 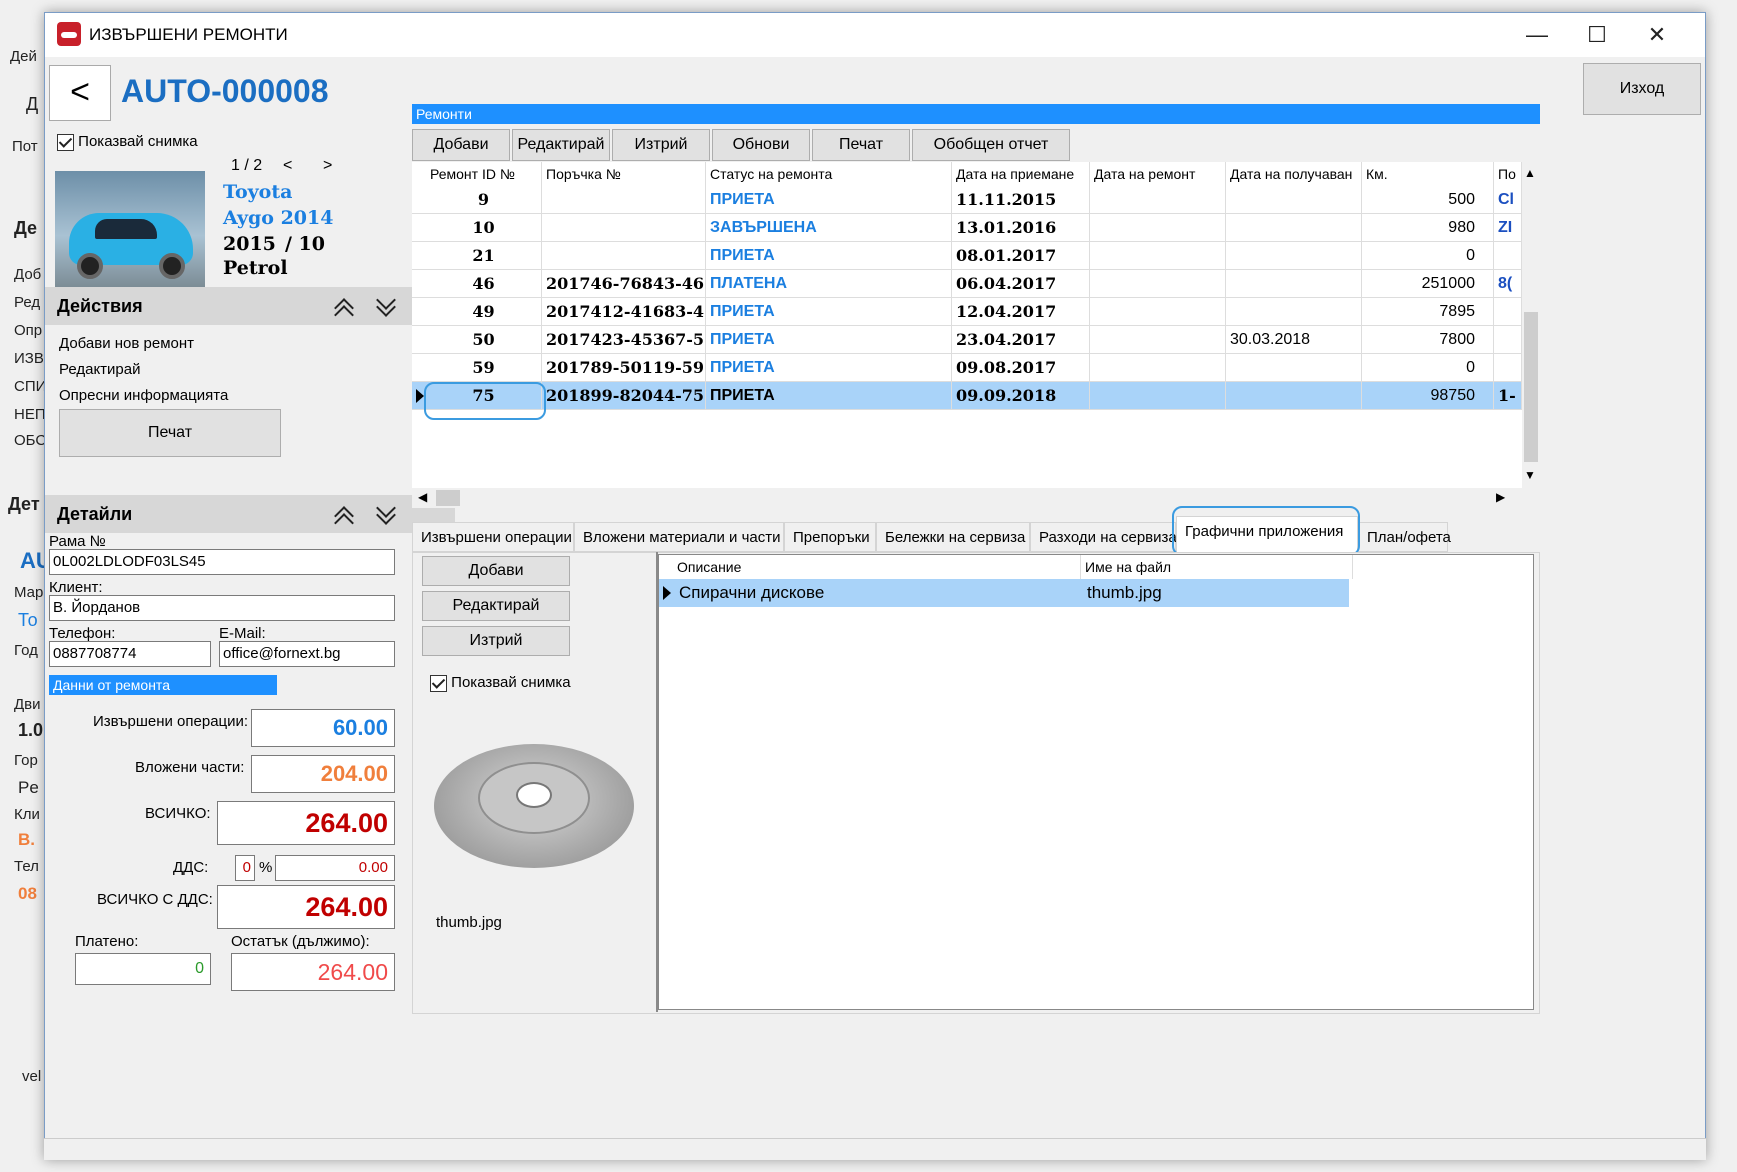 I want to click on repairs-vertical-scrollbar: ▲ ▼, so click(x=1531, y=325).